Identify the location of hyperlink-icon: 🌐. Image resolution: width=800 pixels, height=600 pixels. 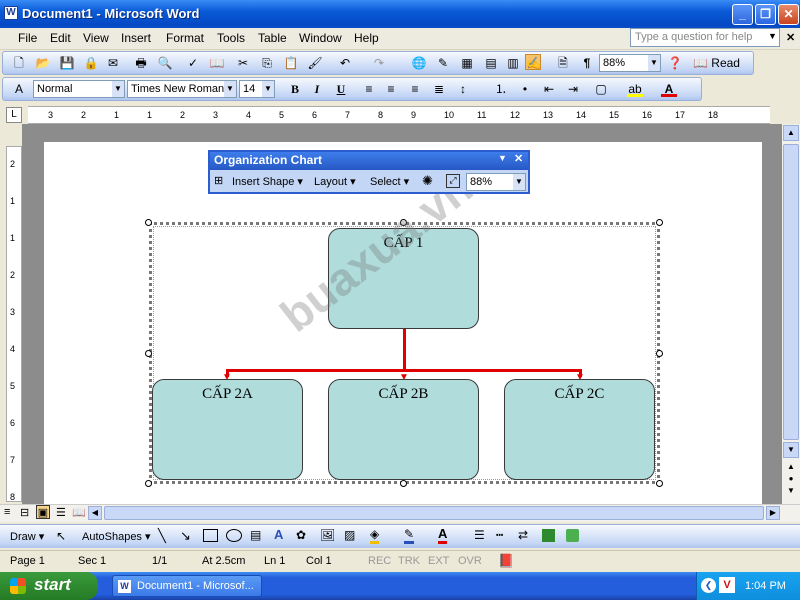
(419, 63).